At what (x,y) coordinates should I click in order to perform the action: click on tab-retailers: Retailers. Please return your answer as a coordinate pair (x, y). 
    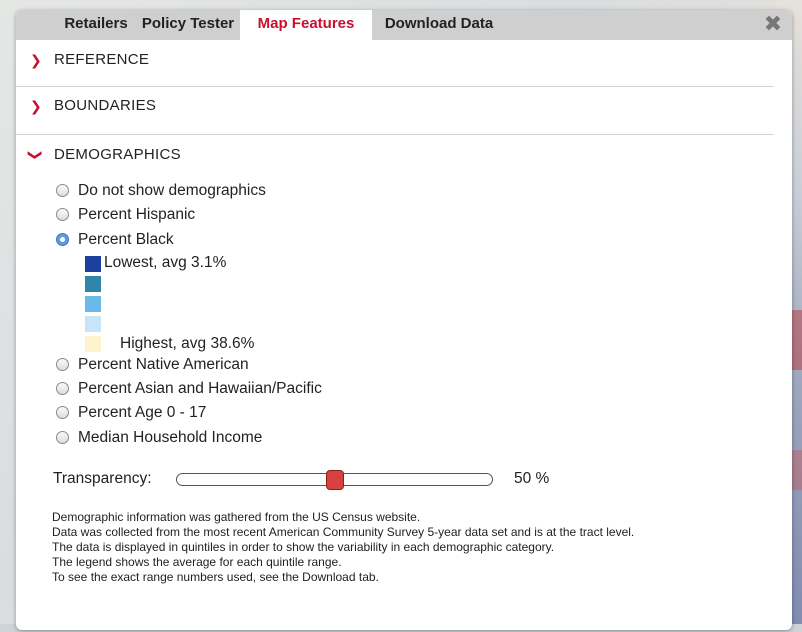
    Looking at the image, I should click on (96, 25).